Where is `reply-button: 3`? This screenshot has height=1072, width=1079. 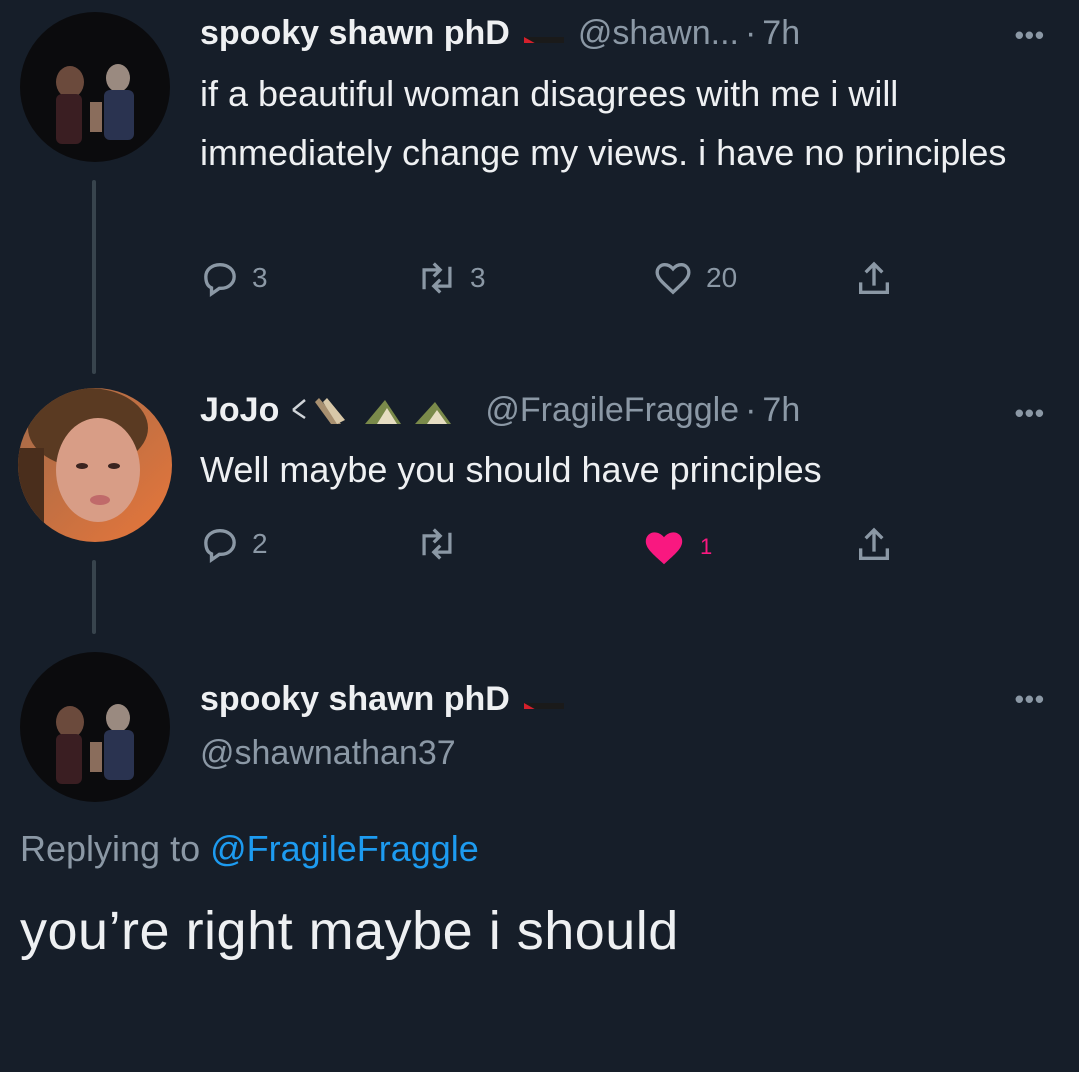 reply-button: 3 is located at coordinates (234, 278).